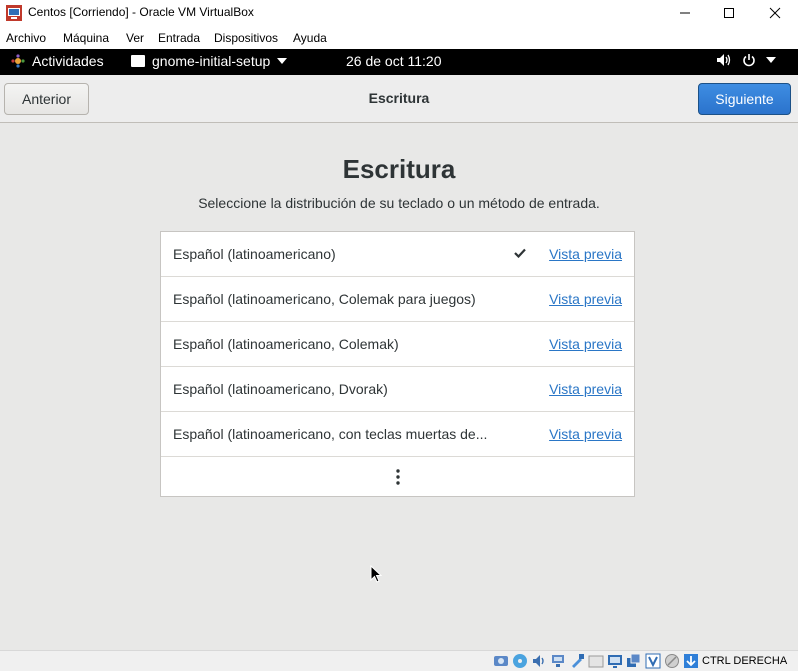 The width and height of the screenshot is (798, 671). I want to click on optical-drive-icon, so click(520, 661).